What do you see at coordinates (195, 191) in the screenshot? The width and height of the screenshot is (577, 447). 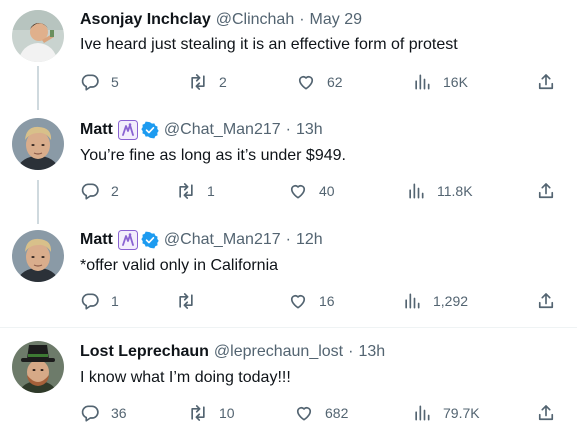 I see `retweet-button: 1` at bounding box center [195, 191].